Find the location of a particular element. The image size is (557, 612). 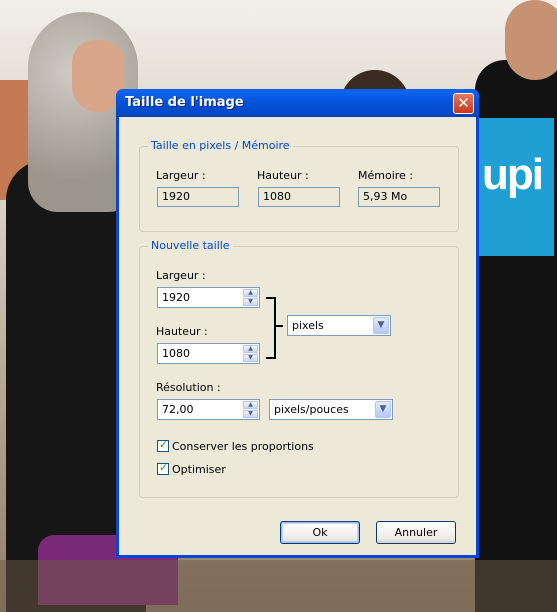

current-width-label: Largeur : is located at coordinates (181, 175).